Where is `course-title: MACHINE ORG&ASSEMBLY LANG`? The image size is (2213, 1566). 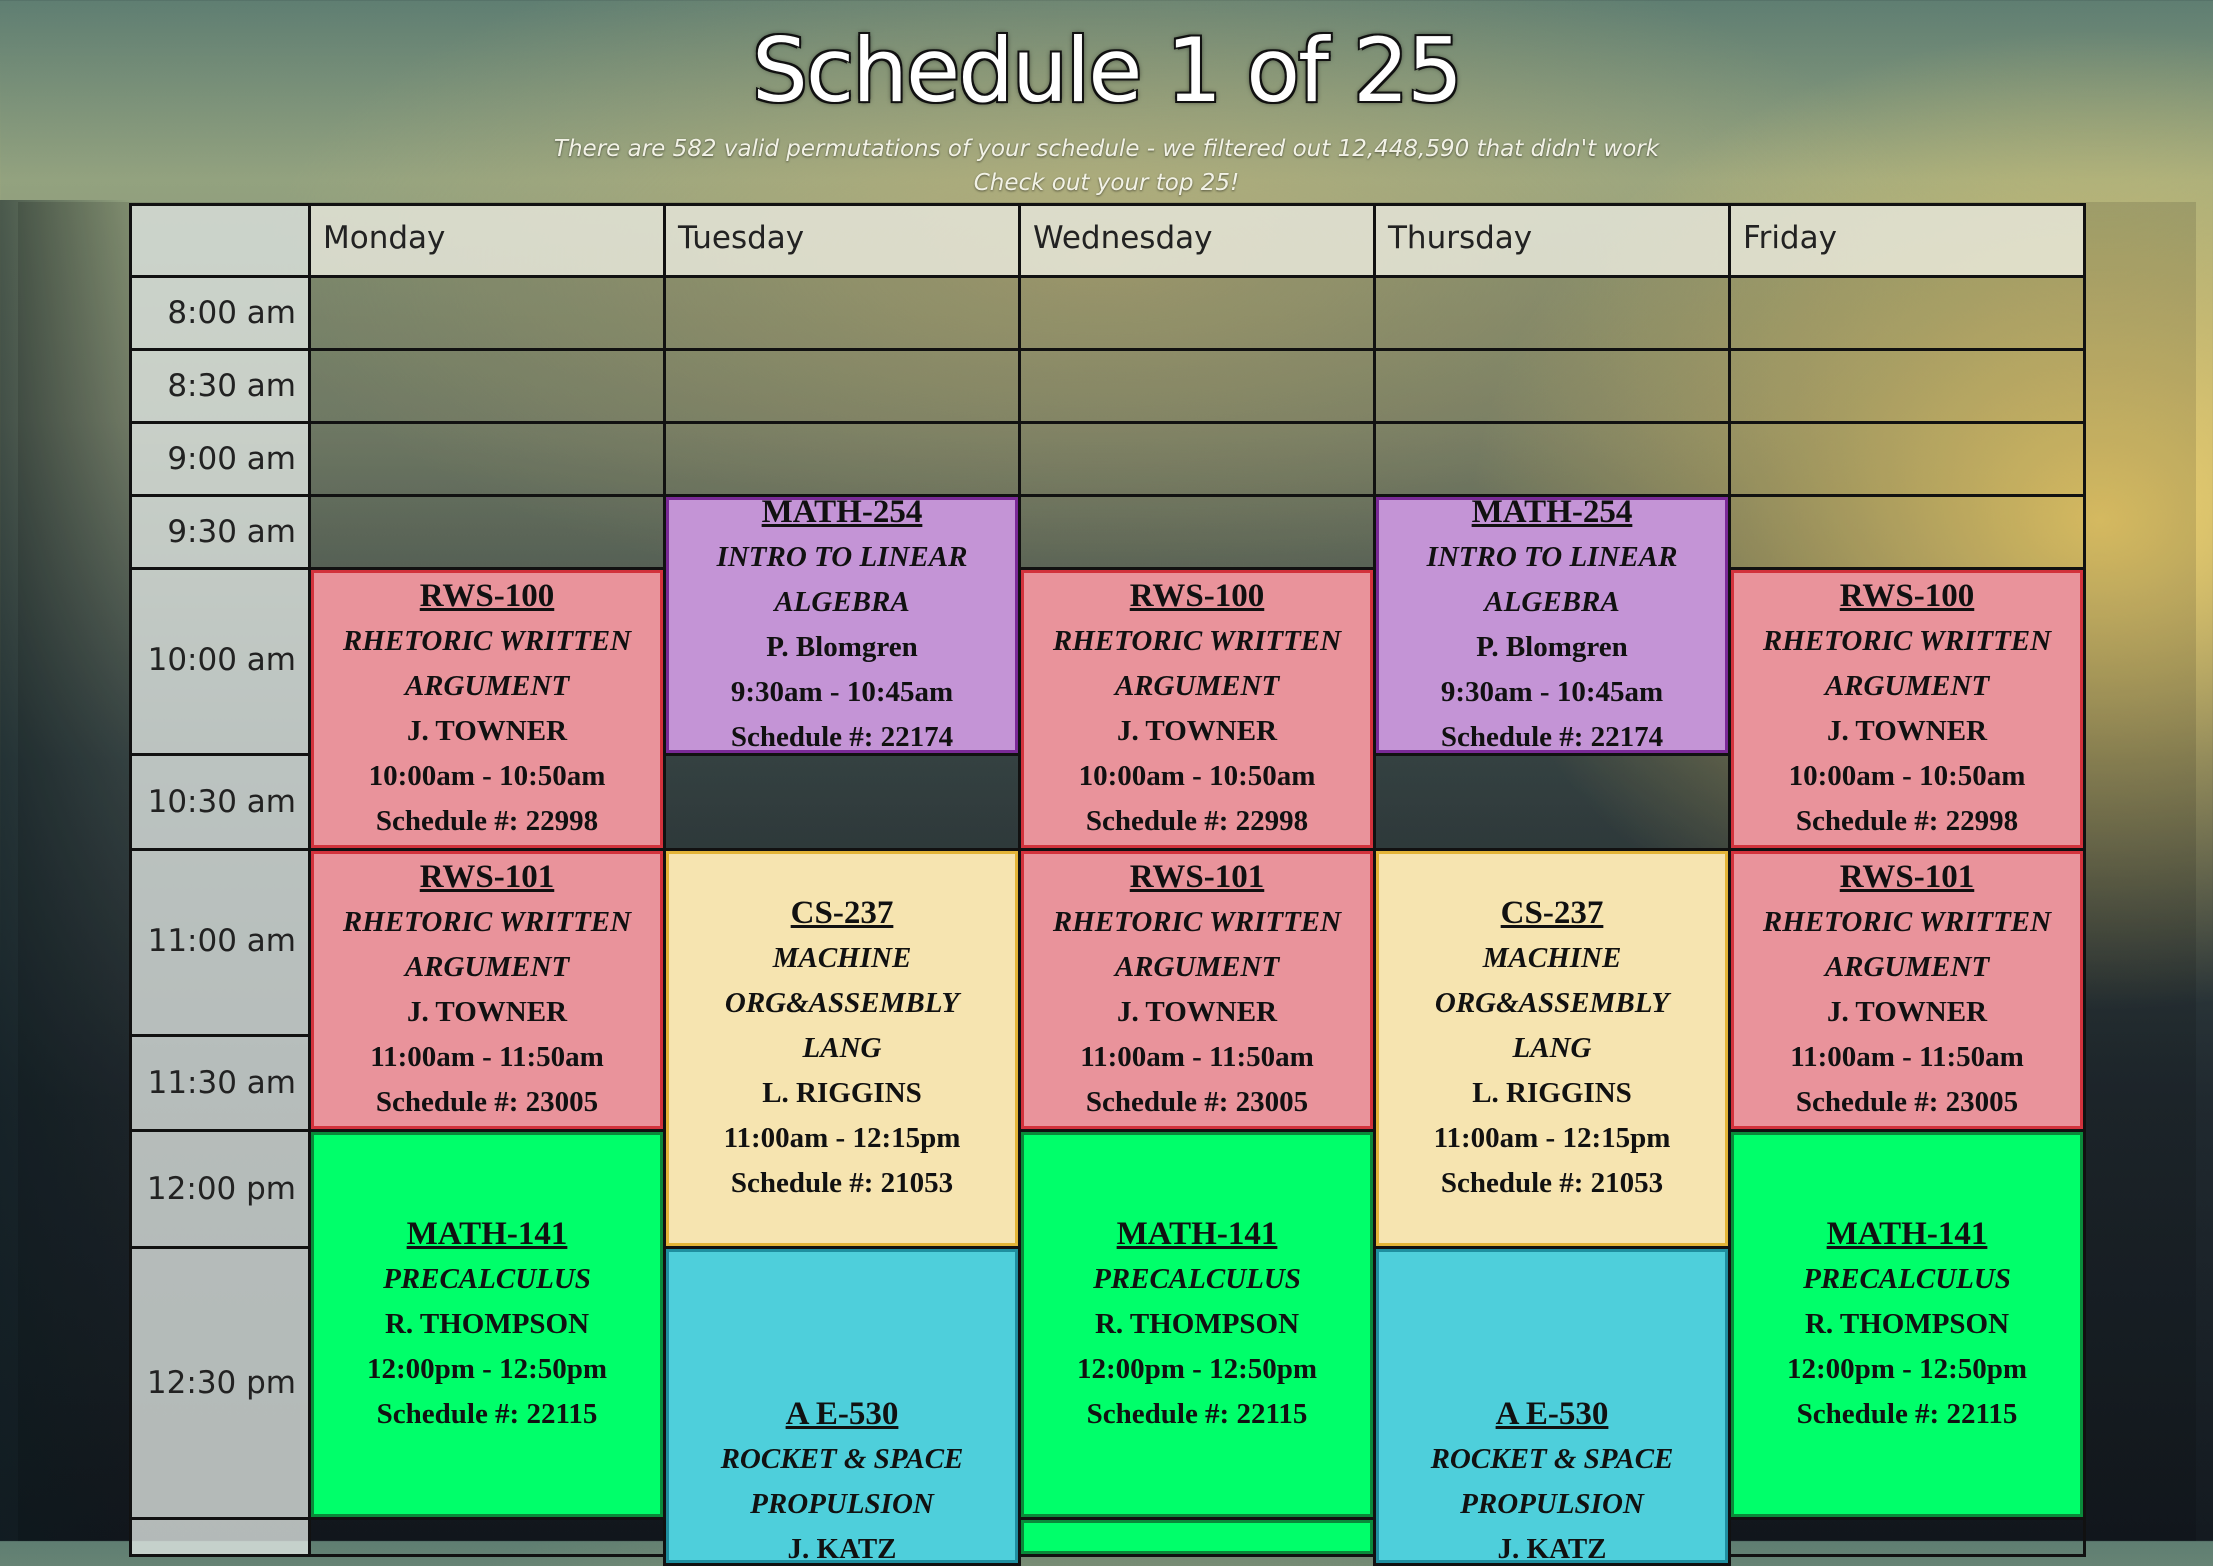
course-title: MACHINE ORG&ASSEMBLY LANG is located at coordinates (842, 1003).